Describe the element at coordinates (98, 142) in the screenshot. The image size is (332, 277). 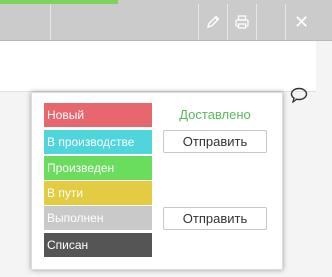
I see `status-in-production: В производстве` at that location.